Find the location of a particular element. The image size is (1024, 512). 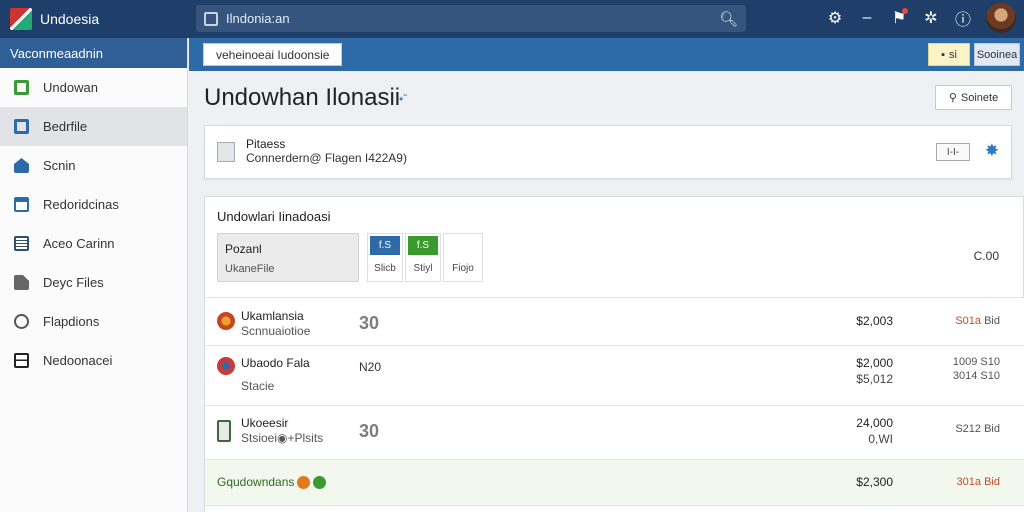

section-title: Undowlari Iinadoasi is located at coordinates (274, 216).